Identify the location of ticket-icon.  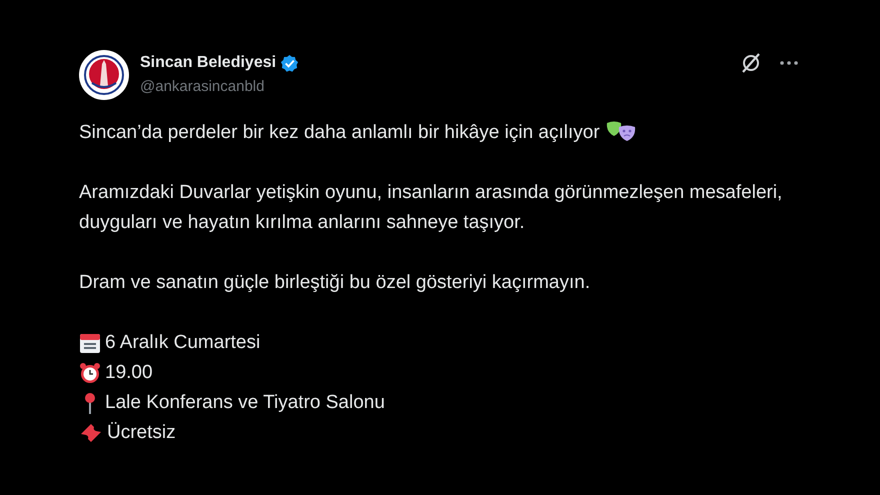
(91, 433).